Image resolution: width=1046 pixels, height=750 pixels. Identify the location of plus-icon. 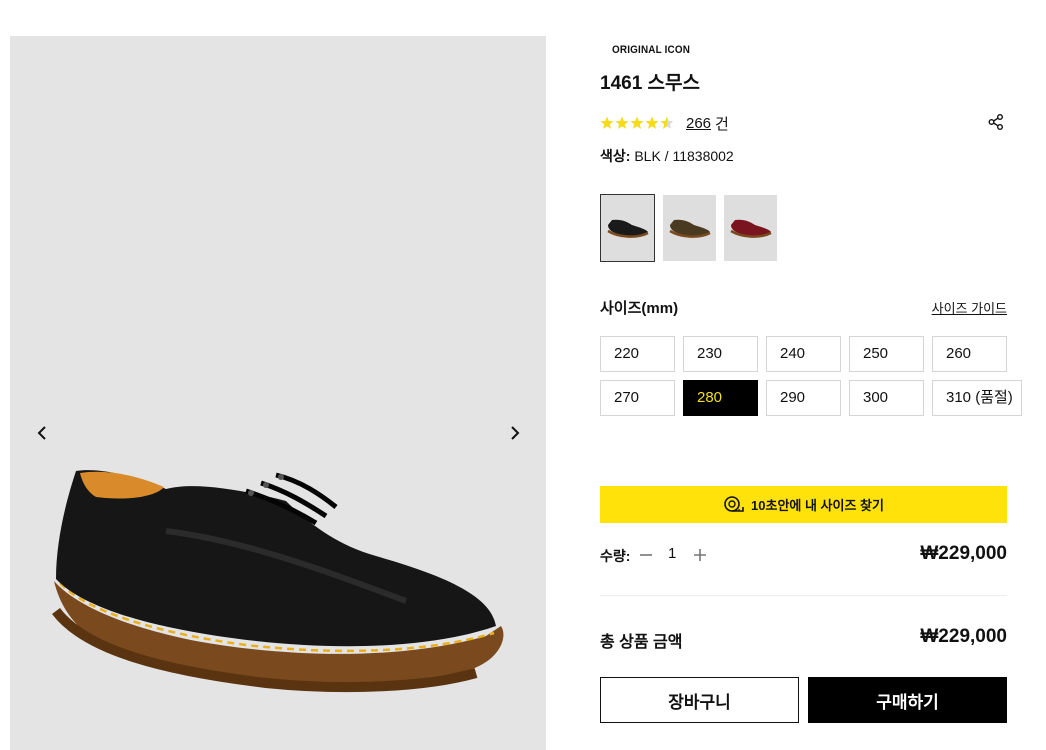
(700, 555).